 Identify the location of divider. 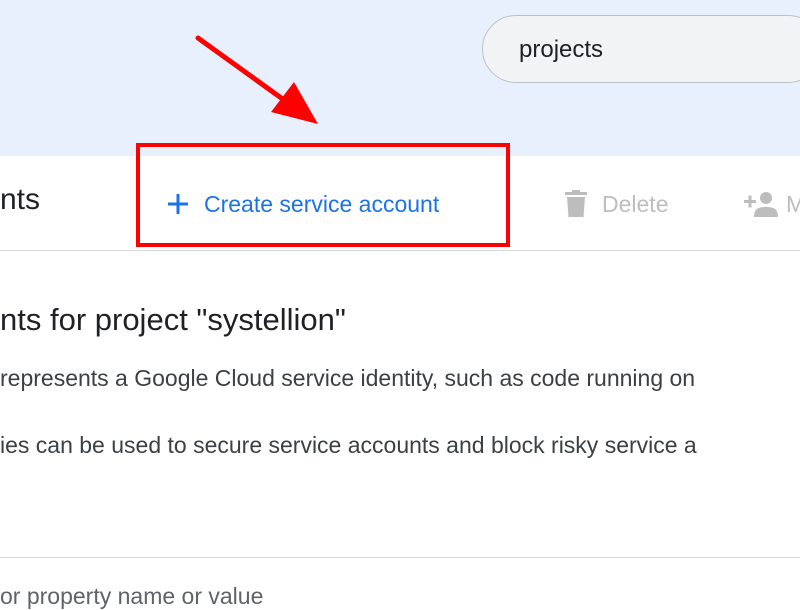
(400, 557).